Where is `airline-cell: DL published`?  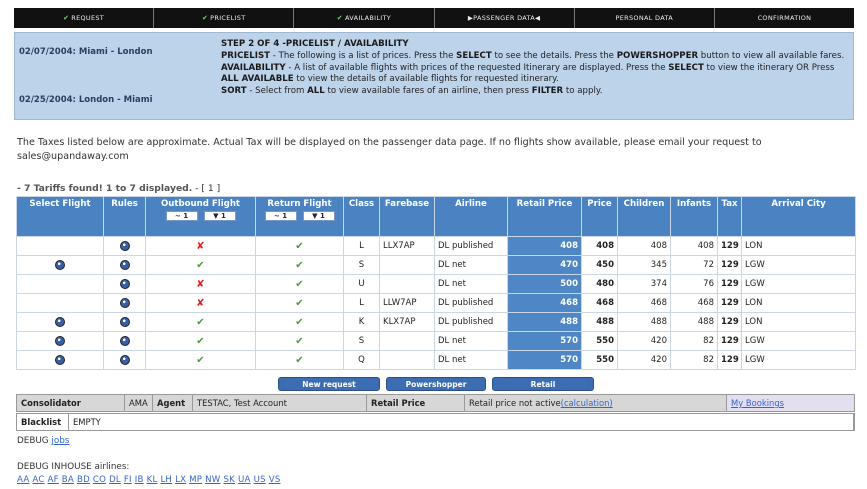
airline-cell: DL published is located at coordinates (471, 246).